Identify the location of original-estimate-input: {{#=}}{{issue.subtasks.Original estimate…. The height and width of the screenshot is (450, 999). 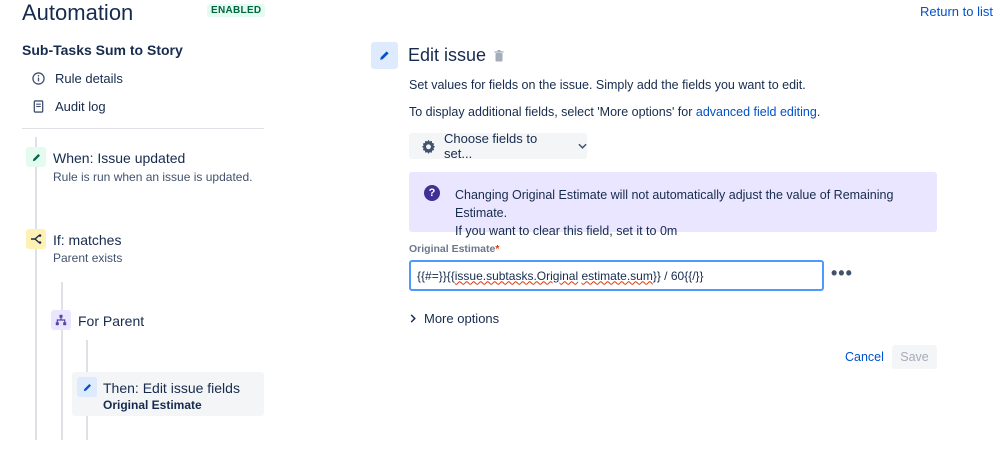
(616, 275).